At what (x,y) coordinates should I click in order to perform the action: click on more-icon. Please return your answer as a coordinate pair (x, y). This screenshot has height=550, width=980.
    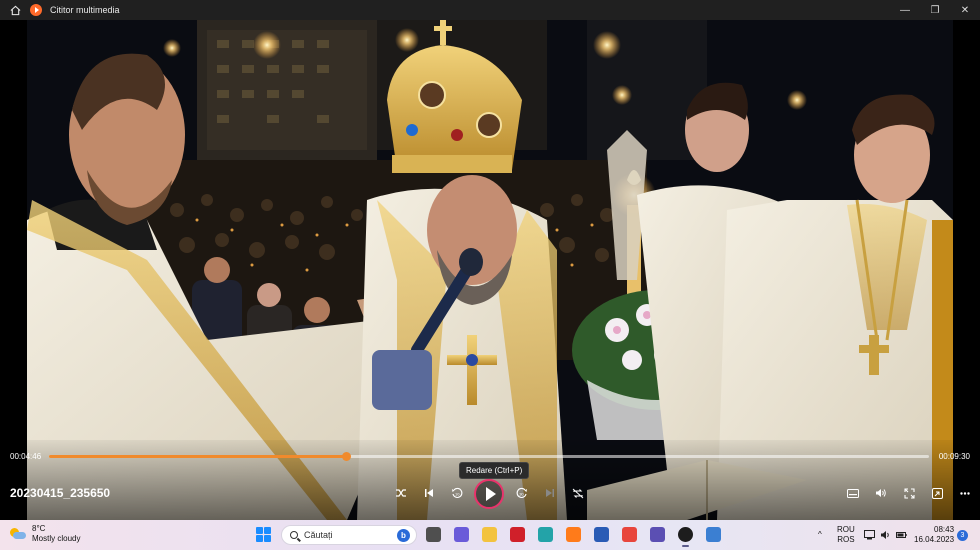
    Looking at the image, I should click on (965, 493).